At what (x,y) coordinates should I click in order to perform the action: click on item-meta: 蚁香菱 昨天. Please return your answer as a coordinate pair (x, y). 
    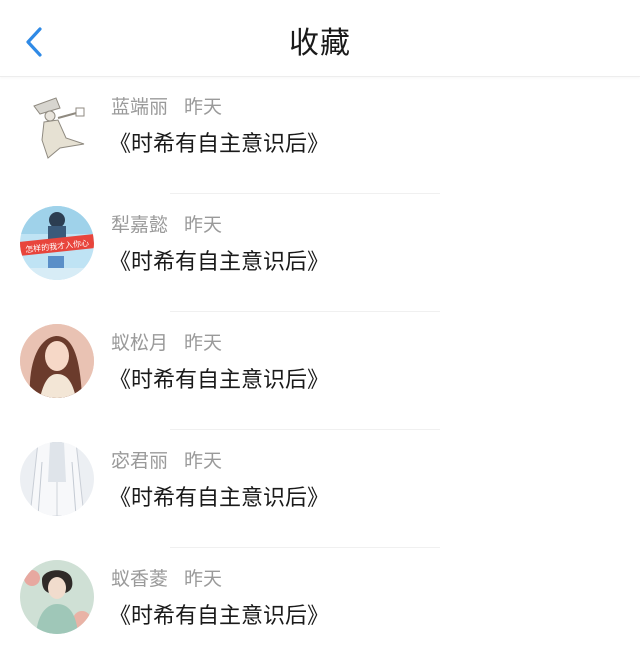
    Looking at the image, I should click on (166, 577).